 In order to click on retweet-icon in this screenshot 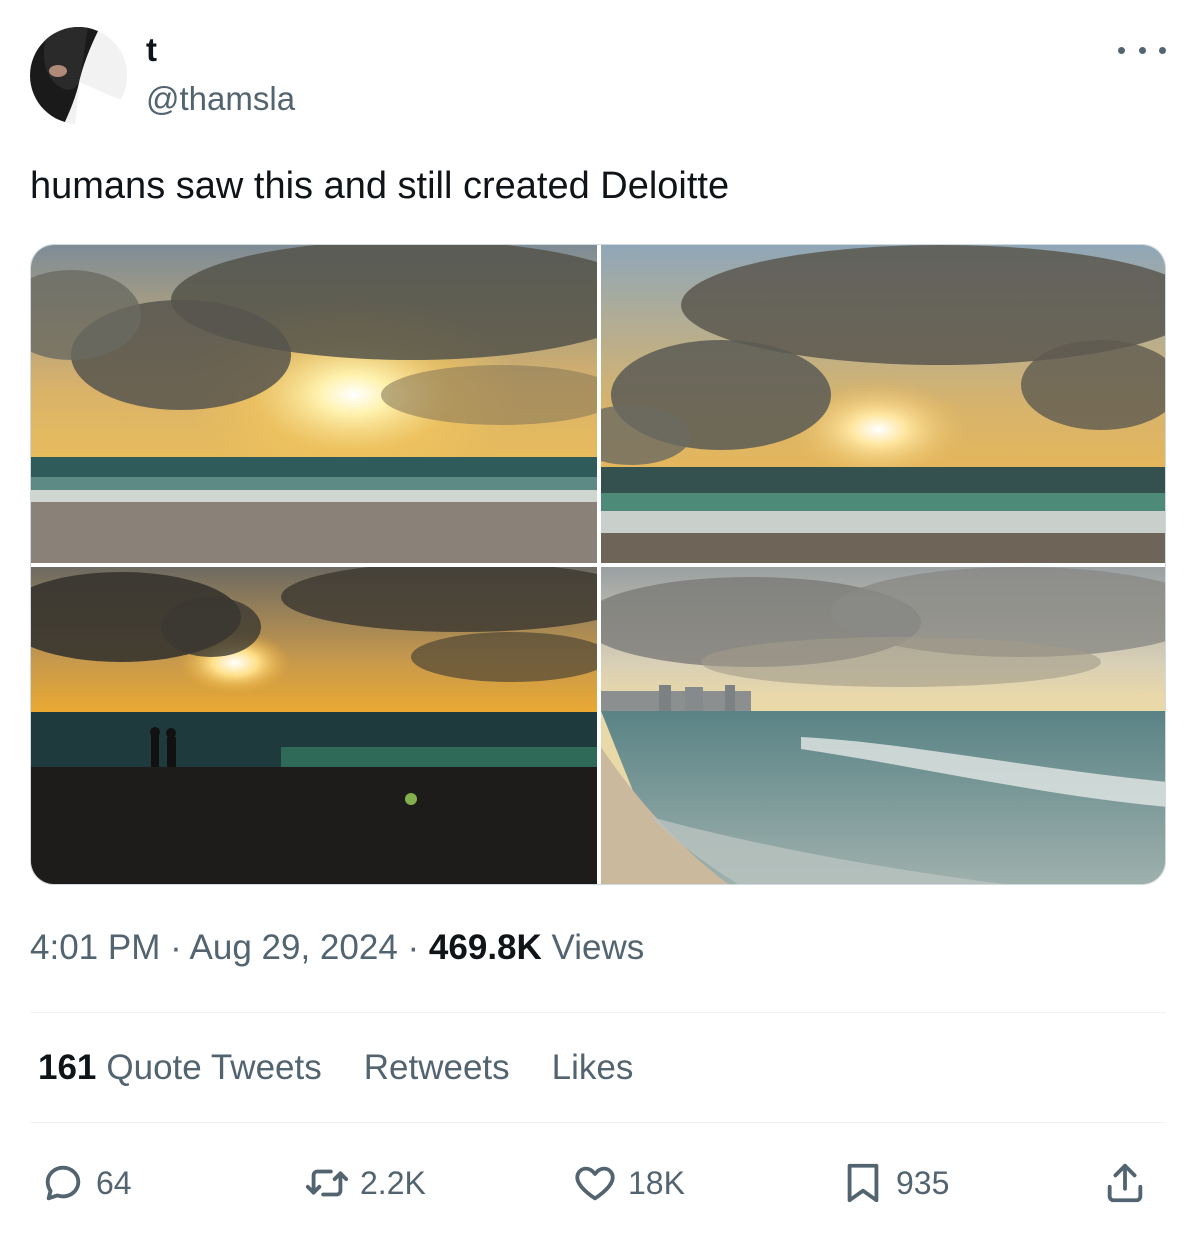, I will do `click(327, 1183)`.